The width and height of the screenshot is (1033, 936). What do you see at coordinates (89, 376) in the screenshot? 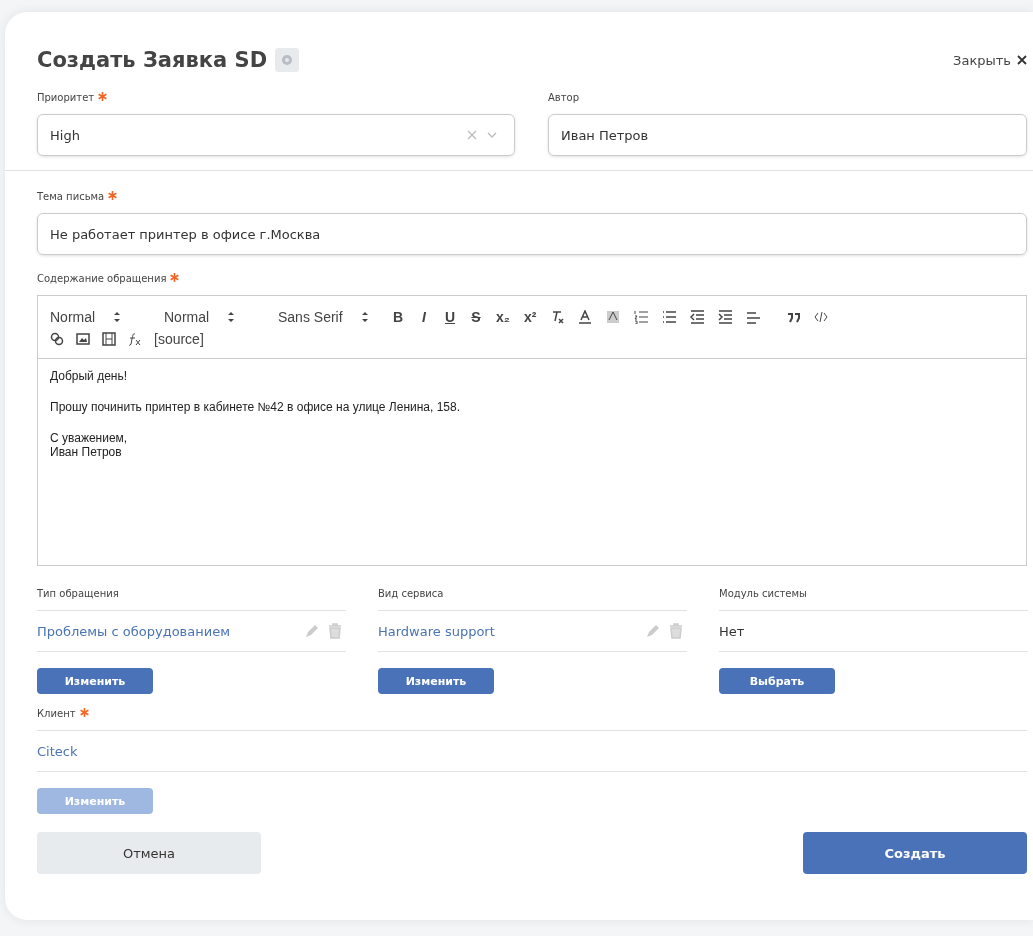
I see `editor-paragraph: Добрый день!` at bounding box center [89, 376].